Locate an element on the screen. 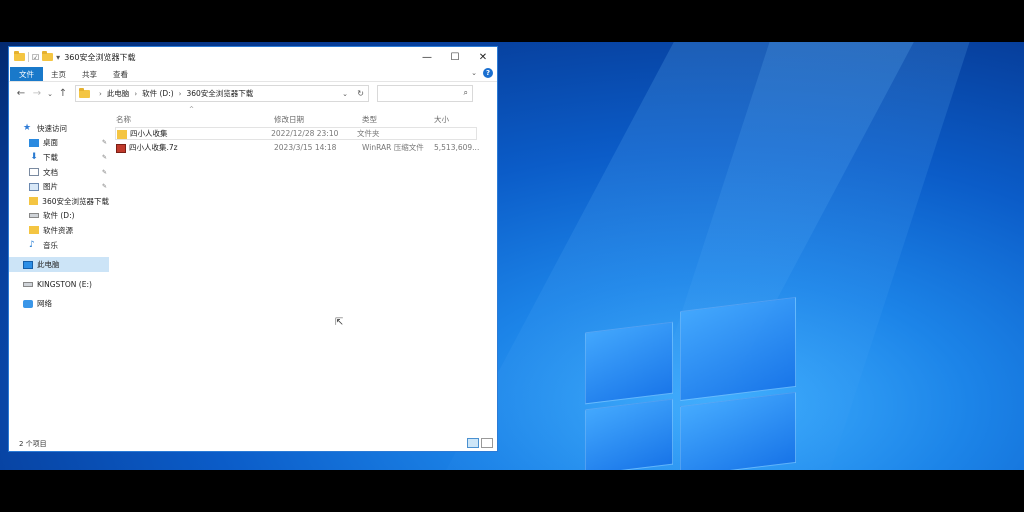 This screenshot has width=1024, height=512. sidebar-item-music: ♪ 音乐 is located at coordinates (59, 245).